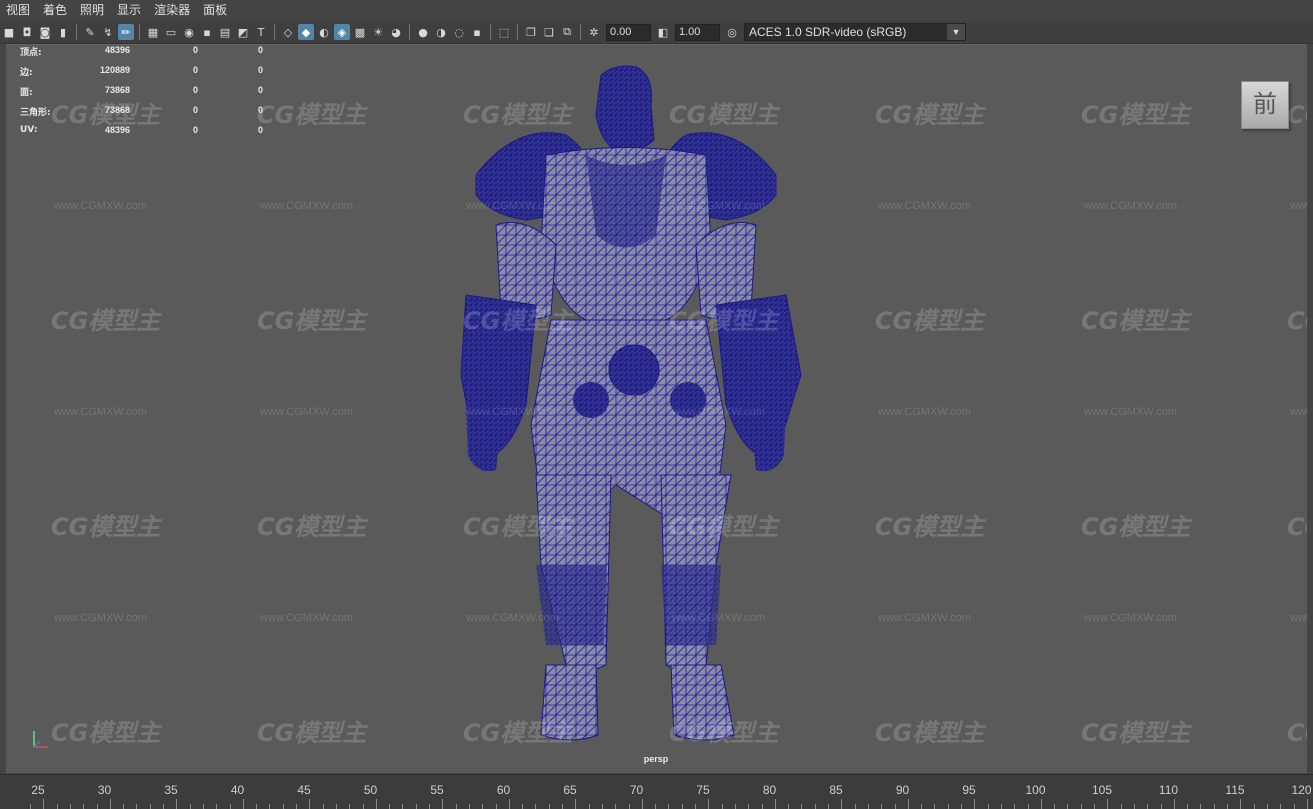 The image size is (1313, 809). What do you see at coordinates (261, 32) in the screenshot?
I see `safe-title-icon: T` at bounding box center [261, 32].